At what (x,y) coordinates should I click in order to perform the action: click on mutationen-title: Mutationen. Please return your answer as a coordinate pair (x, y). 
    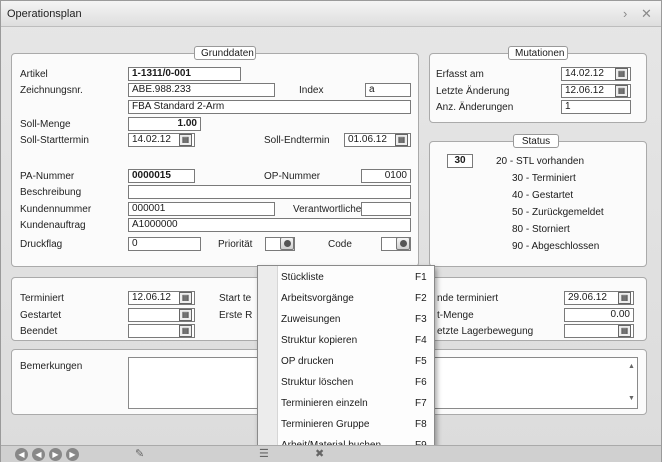
    Looking at the image, I should click on (538, 53).